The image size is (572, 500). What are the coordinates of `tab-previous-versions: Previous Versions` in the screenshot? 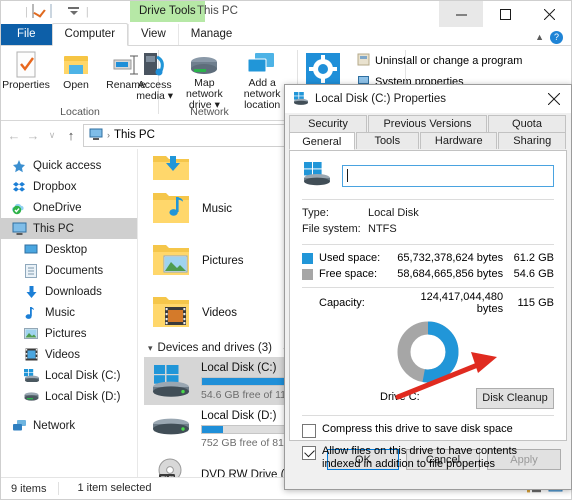 It's located at (427, 123).